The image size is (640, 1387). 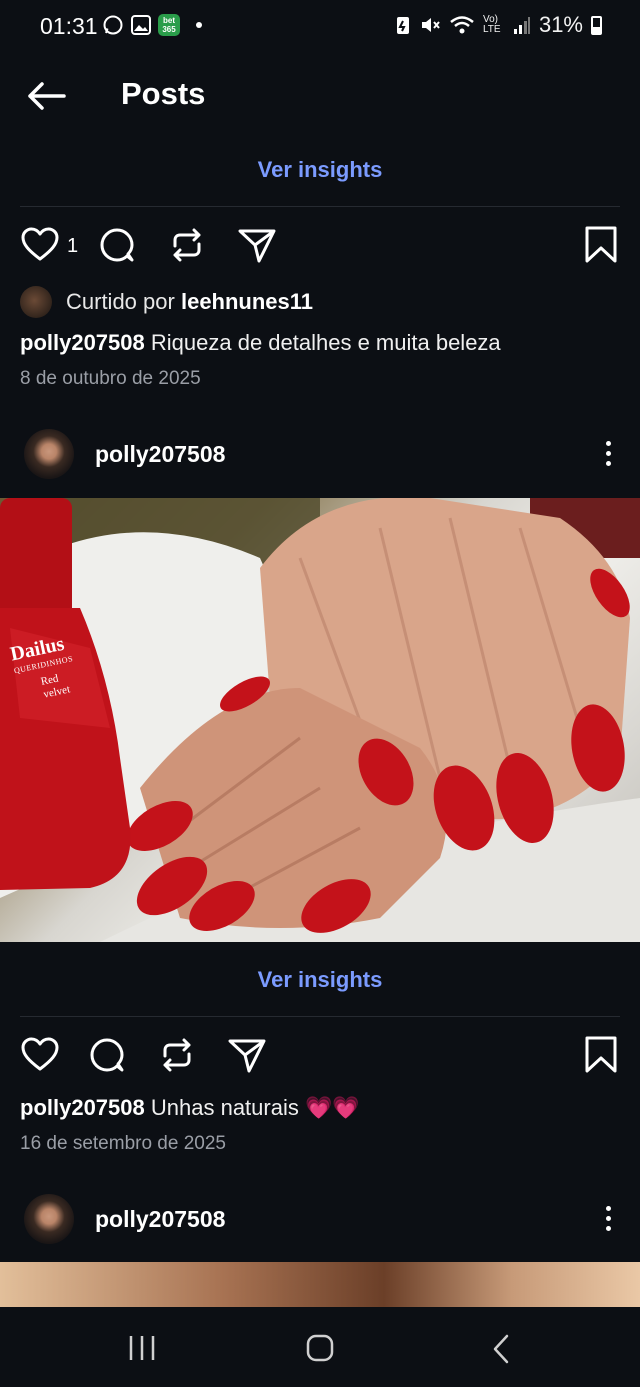 What do you see at coordinates (320, 1284) in the screenshot?
I see `post-image` at bounding box center [320, 1284].